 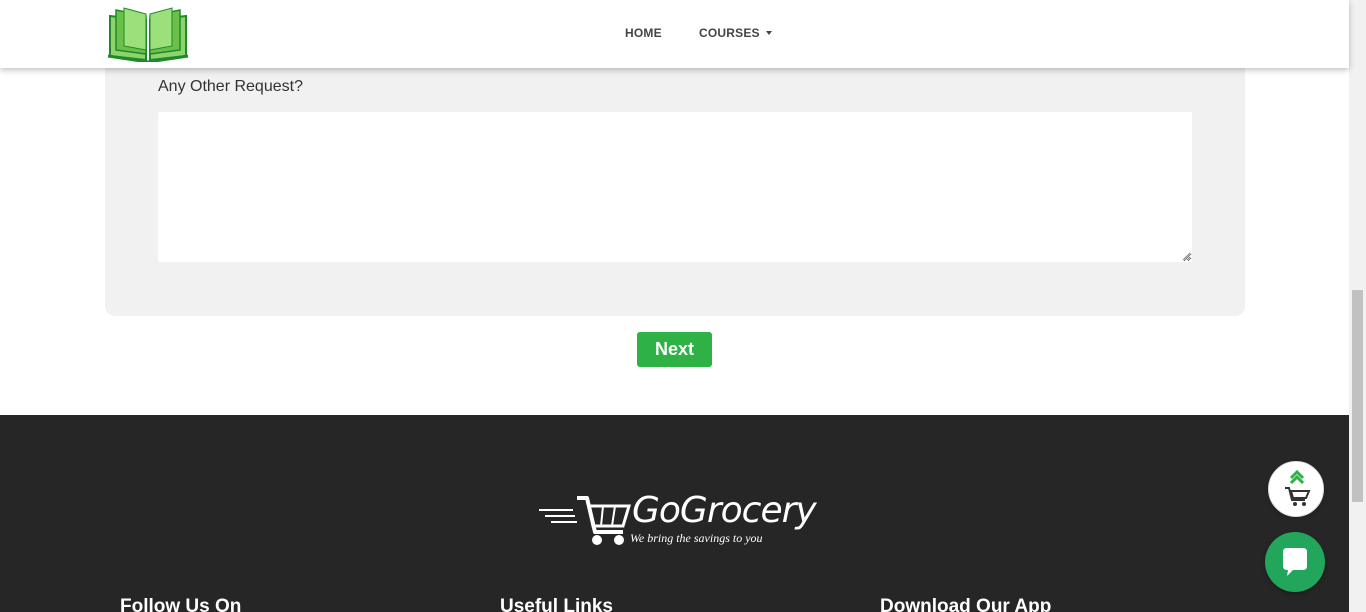 I want to click on scrollbar-thumb, so click(x=1357, y=396).